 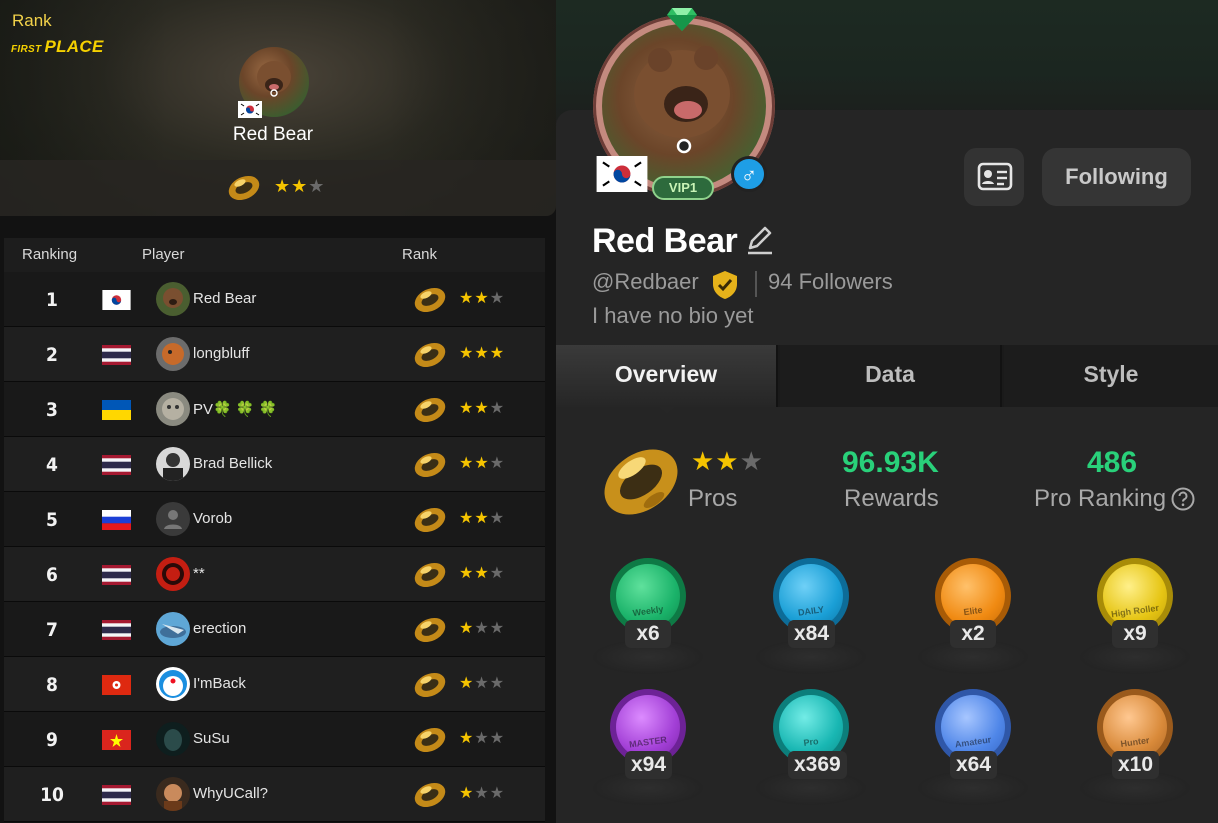 What do you see at coordinates (274, 519) in the screenshot?
I see `table-row: 5 Vorob ★★★` at bounding box center [274, 519].